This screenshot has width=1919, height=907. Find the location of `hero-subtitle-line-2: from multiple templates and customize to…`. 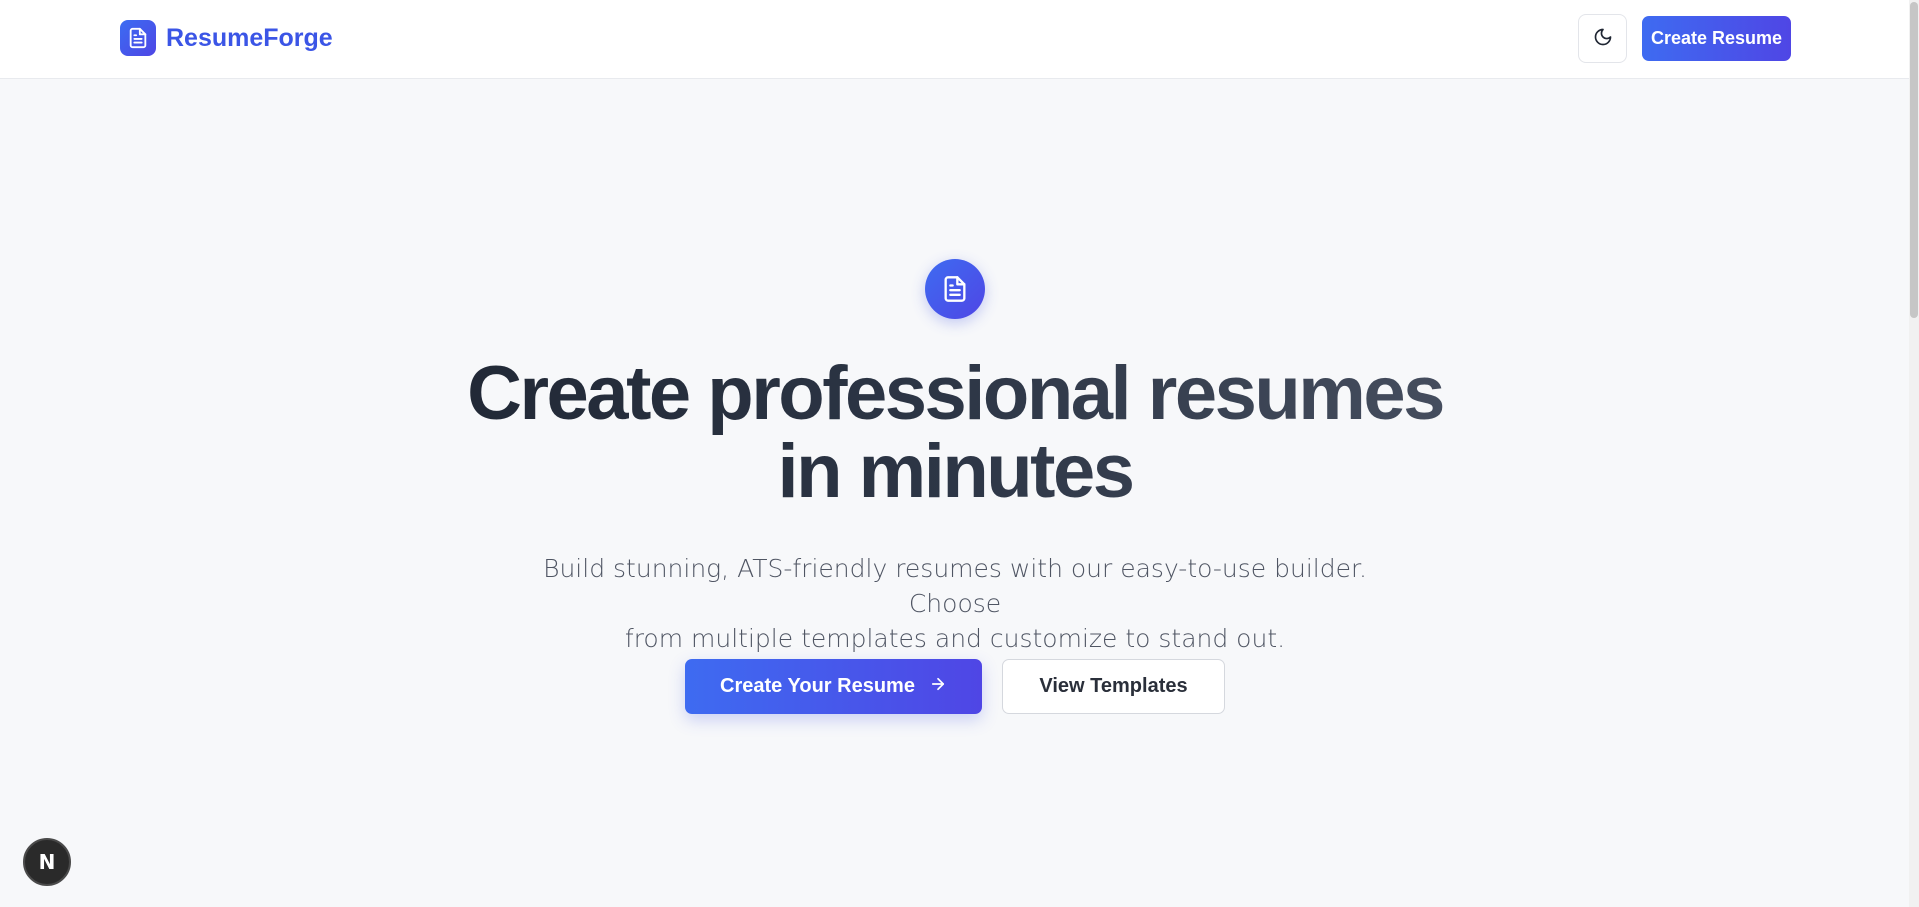

hero-subtitle-line-2: from multiple templates and customize to… is located at coordinates (955, 638).